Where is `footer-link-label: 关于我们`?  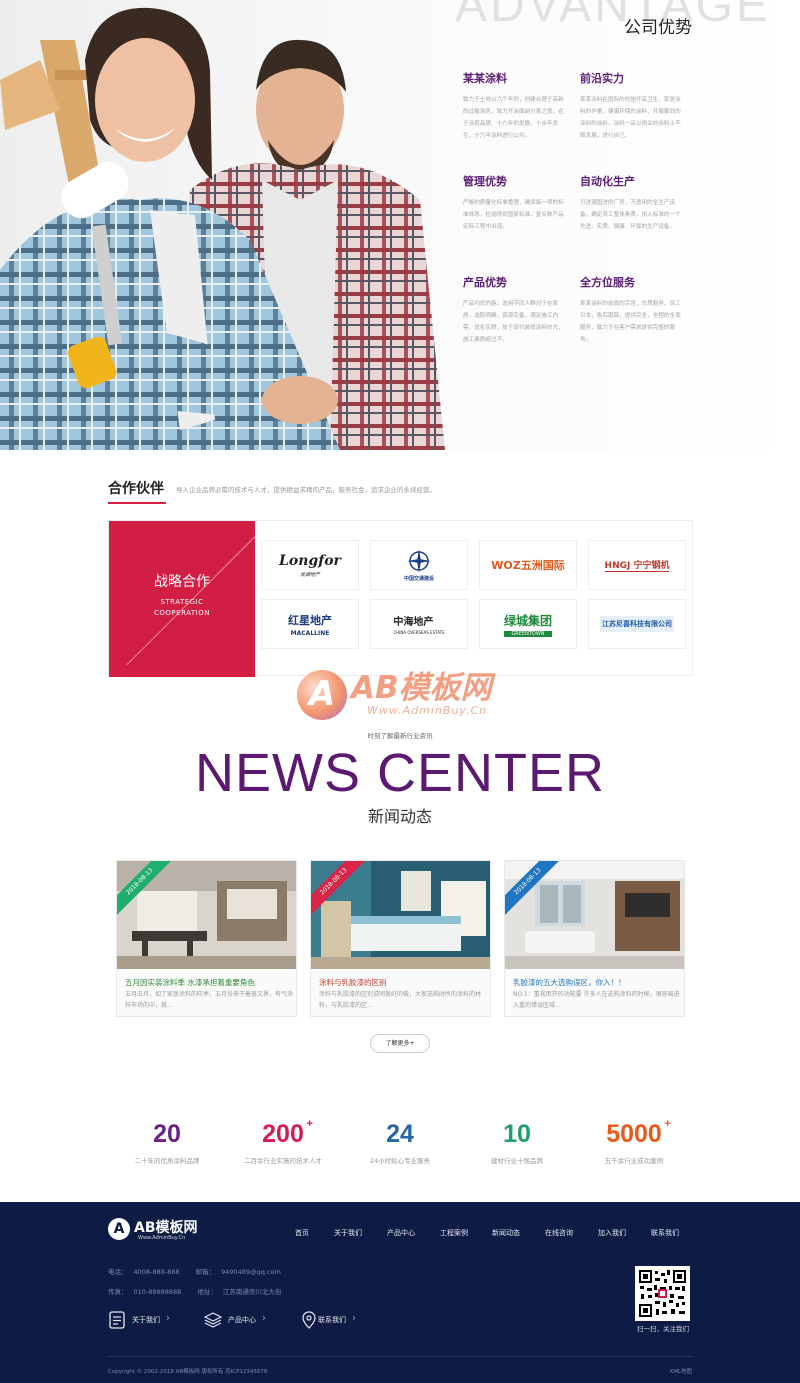
footer-link-label: 关于我们 is located at coordinates (146, 1320).